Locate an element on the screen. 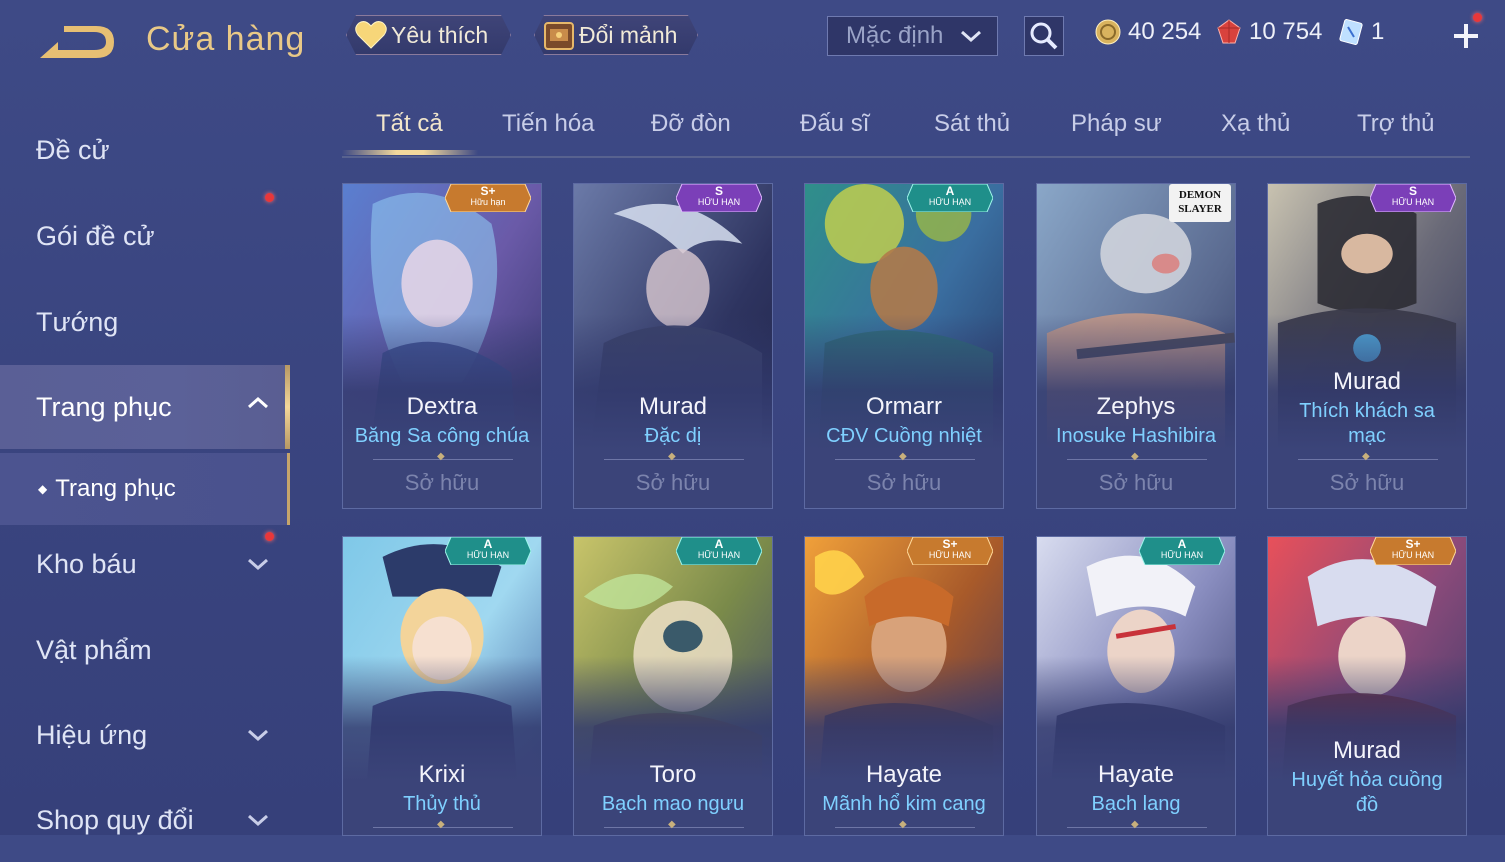  plus-icon is located at coordinates (1466, 36).